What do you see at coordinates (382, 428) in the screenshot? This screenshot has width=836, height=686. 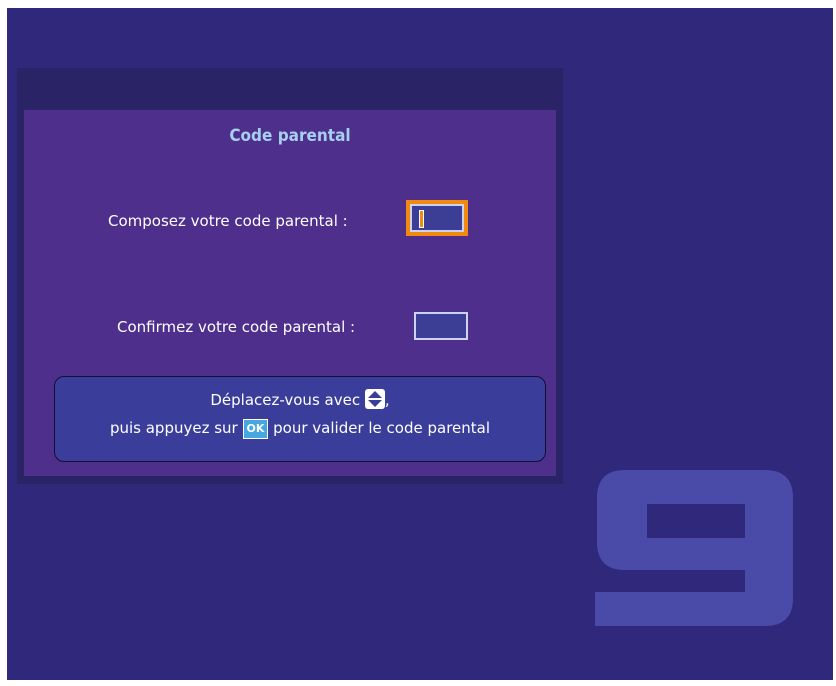 I see `help-validate-text: pour valider le code parental` at bounding box center [382, 428].